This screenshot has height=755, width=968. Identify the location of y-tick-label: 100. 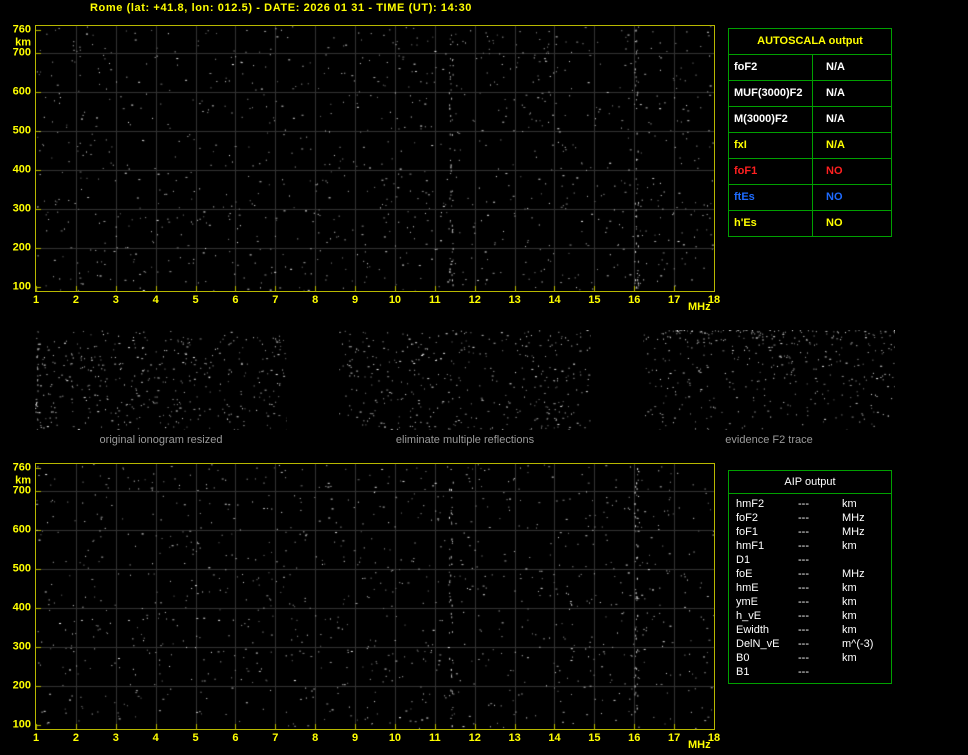
(21, 724).